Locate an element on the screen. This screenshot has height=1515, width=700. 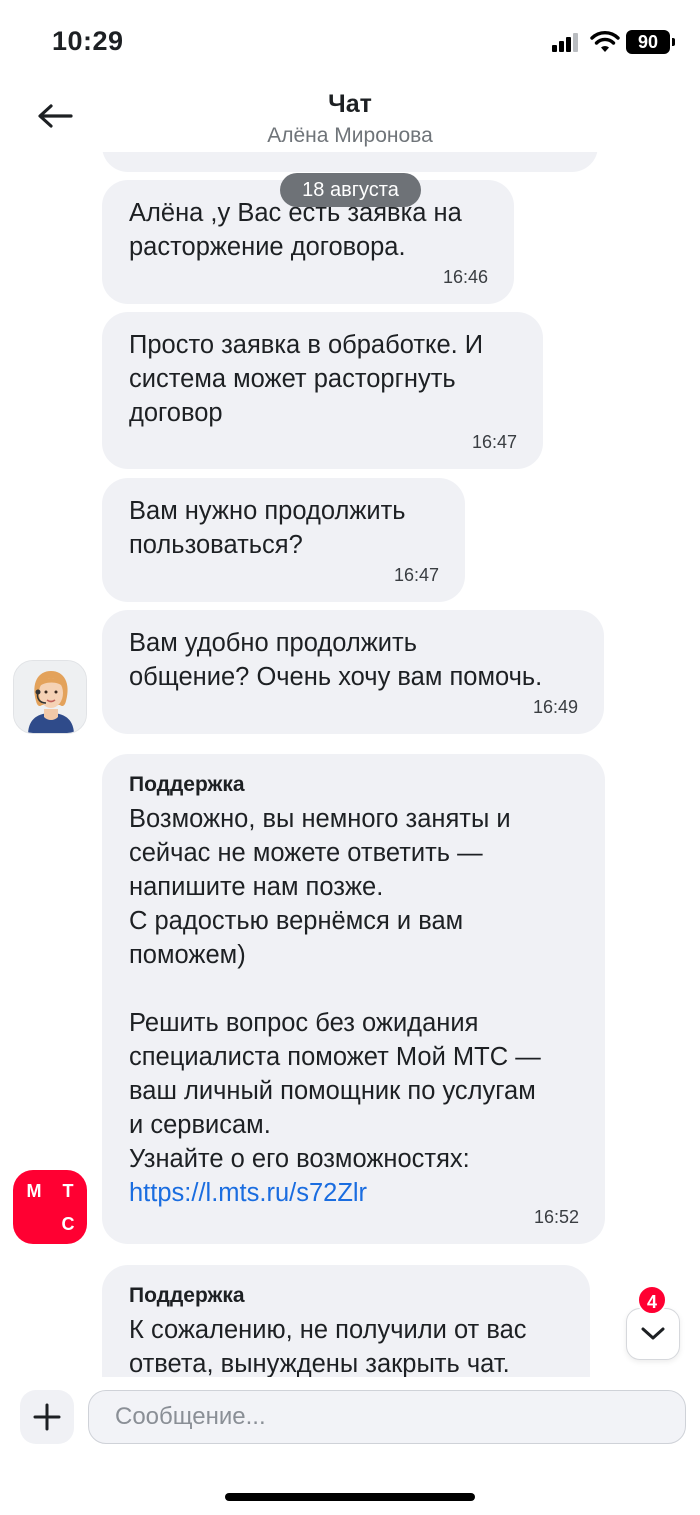
plus-icon is located at coordinates (47, 1417).